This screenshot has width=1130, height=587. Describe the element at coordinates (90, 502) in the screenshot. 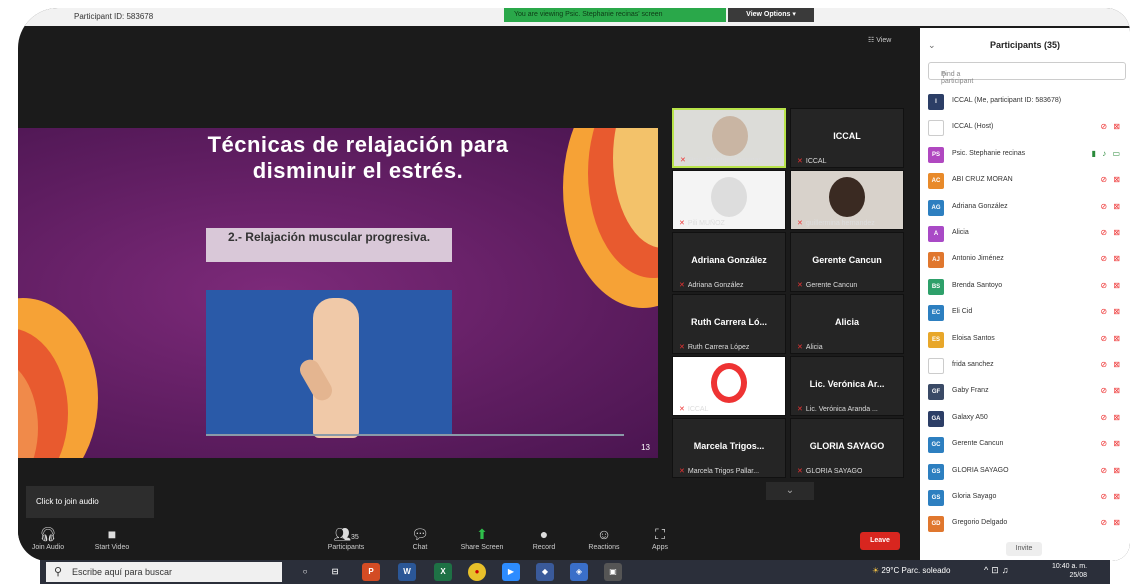

I see `join-audio-tooltip: Click to join audio` at that location.